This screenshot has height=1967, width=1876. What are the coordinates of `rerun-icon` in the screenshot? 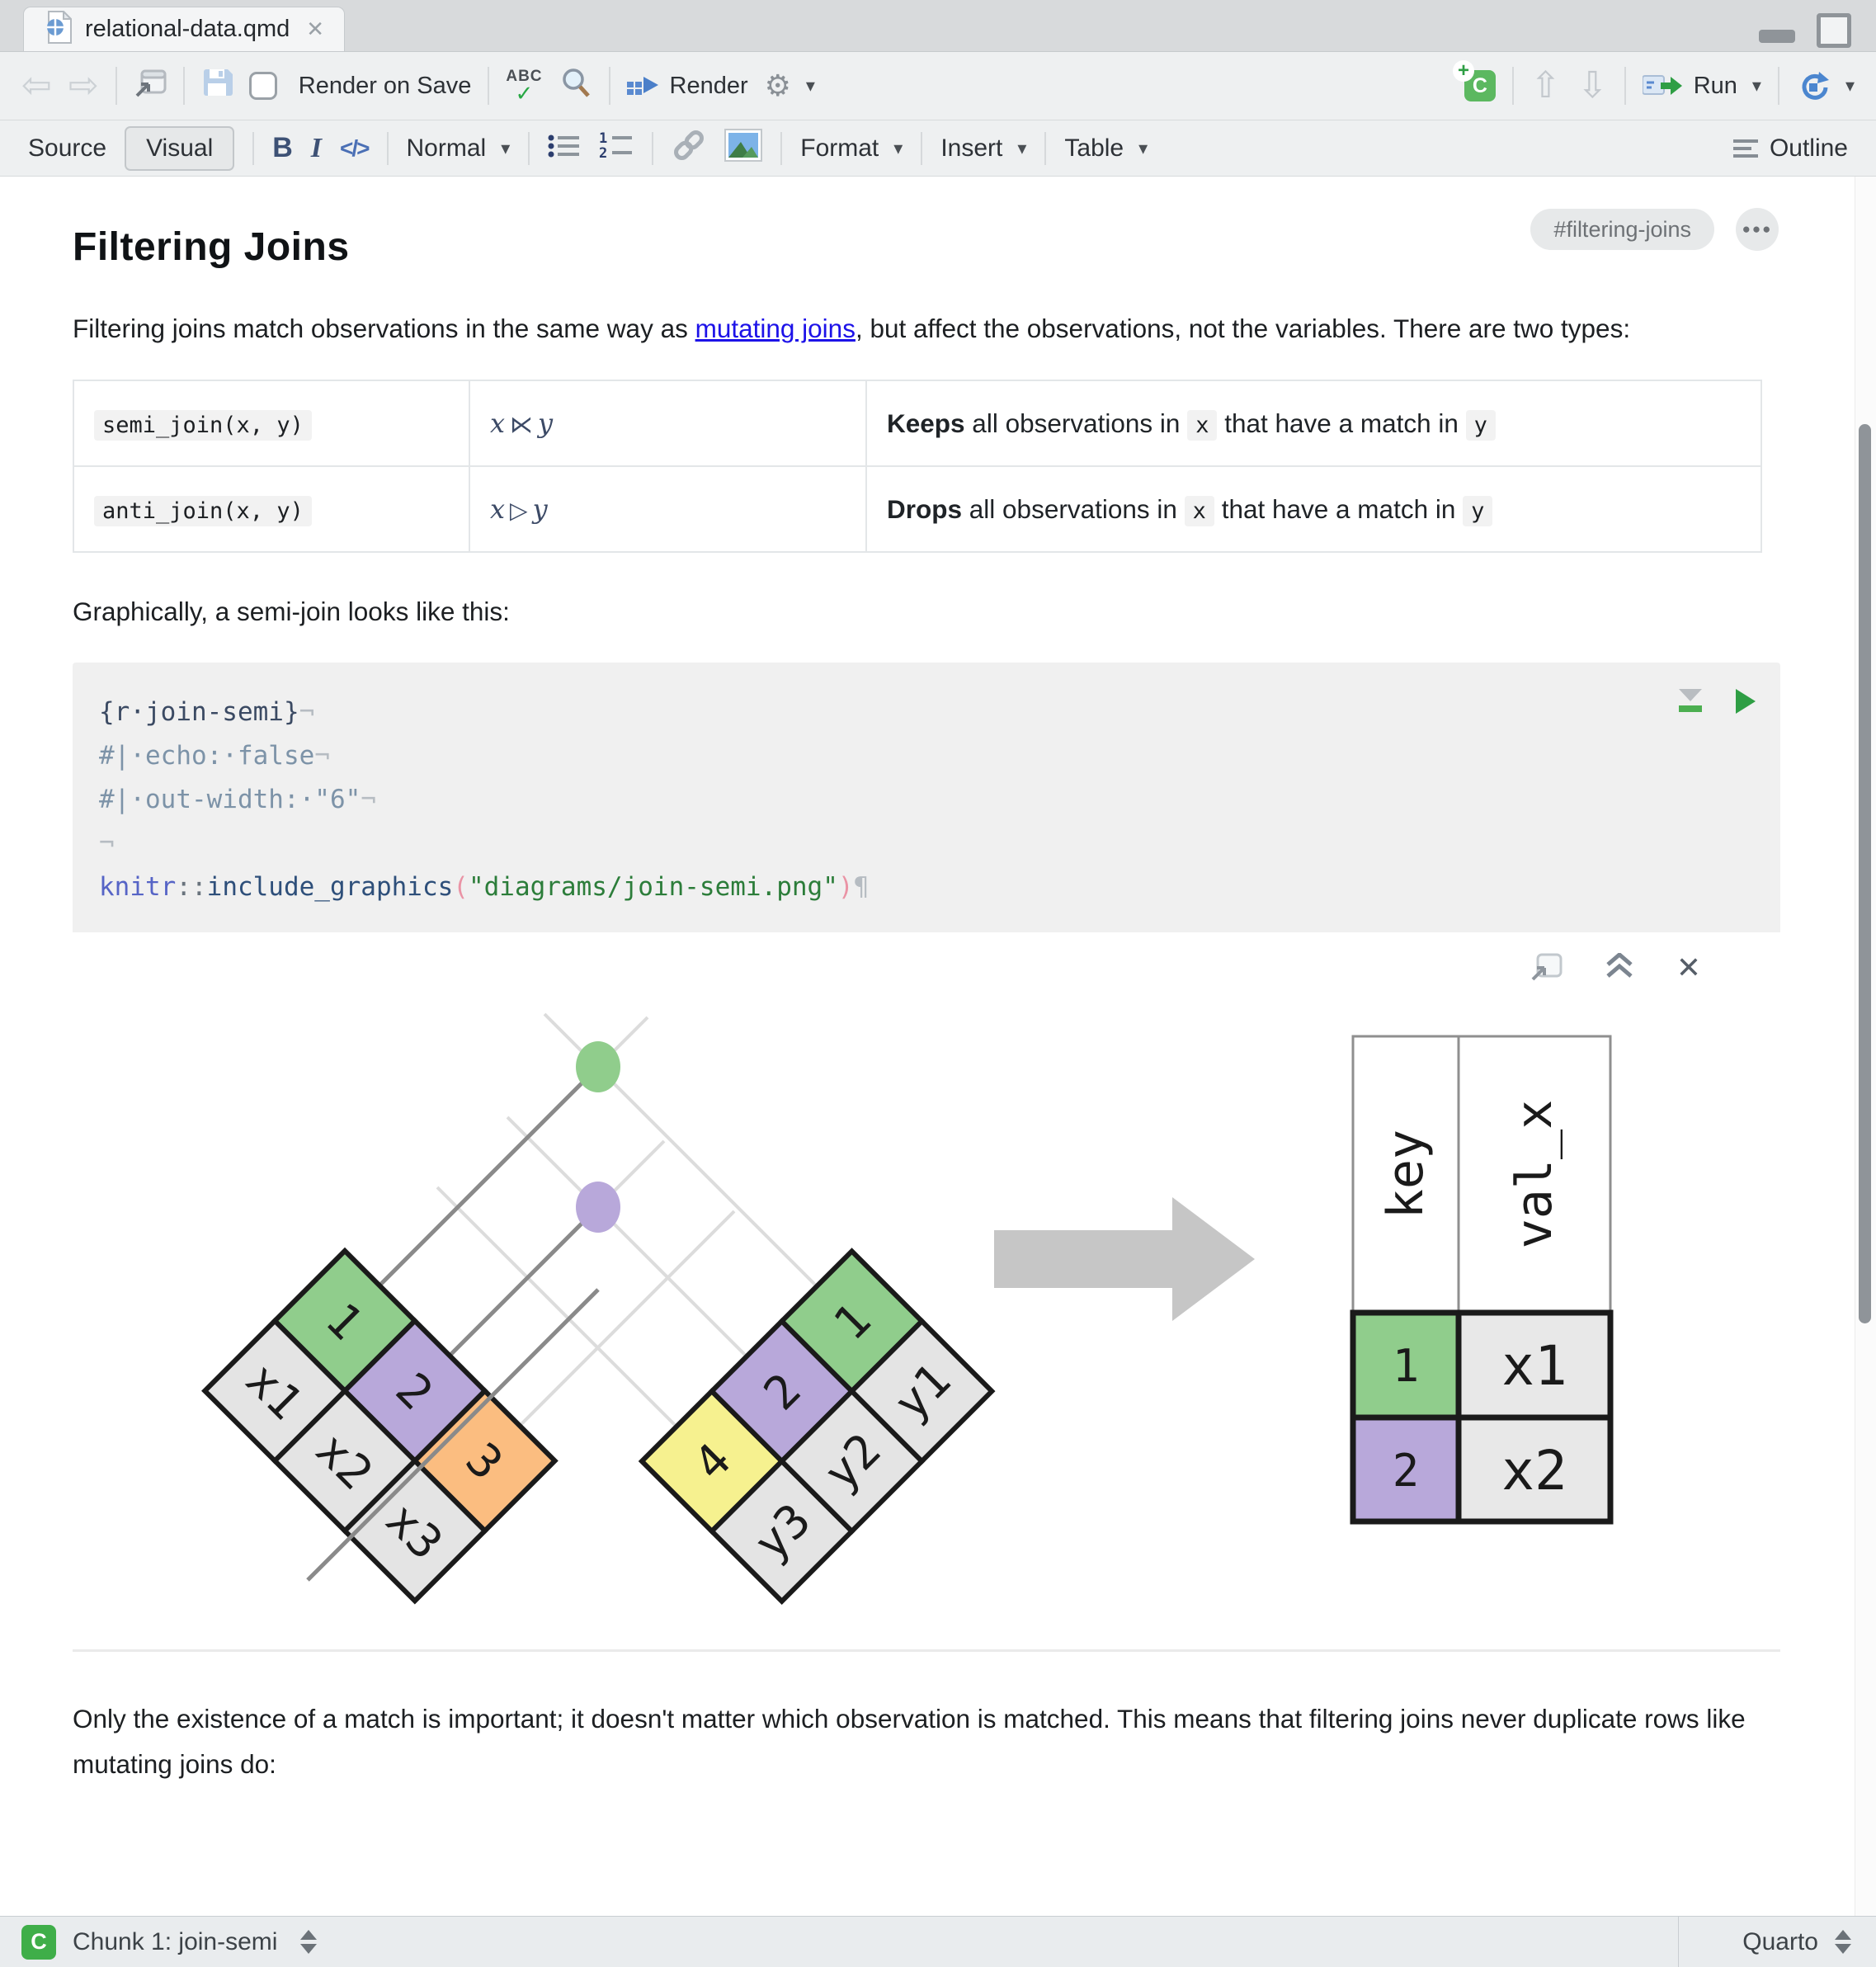 It's located at (1815, 86).